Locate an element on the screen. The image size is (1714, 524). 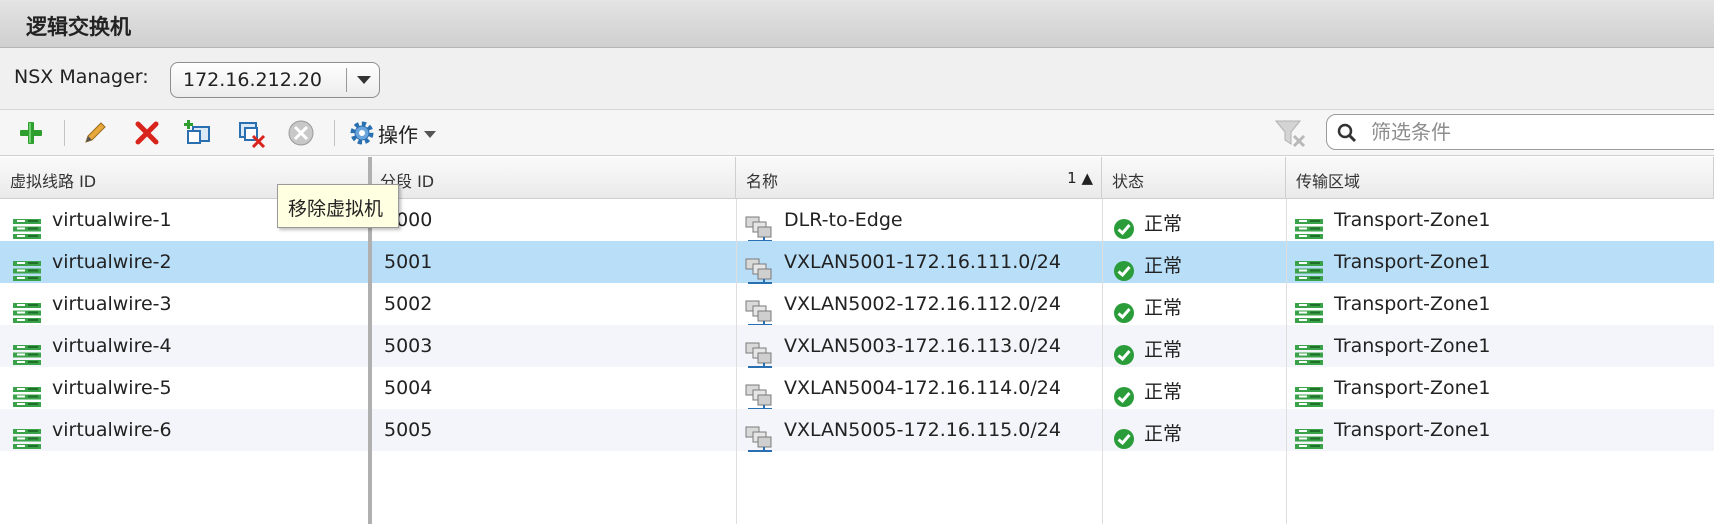
panel-title: 逻辑交换机 is located at coordinates (78, 27).